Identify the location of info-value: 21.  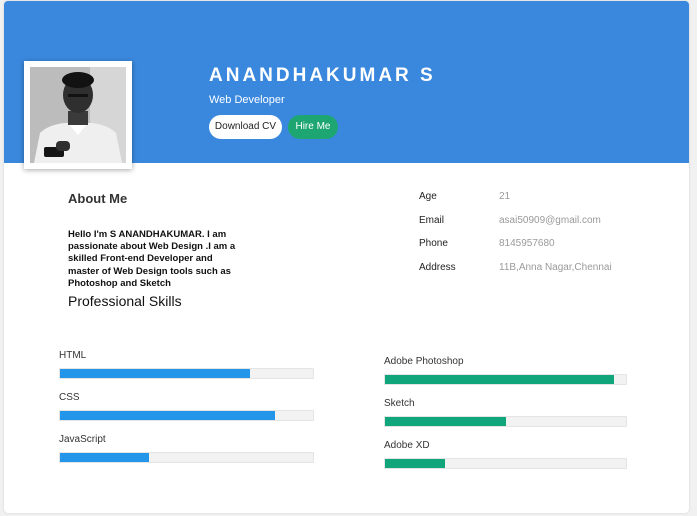
(505, 196).